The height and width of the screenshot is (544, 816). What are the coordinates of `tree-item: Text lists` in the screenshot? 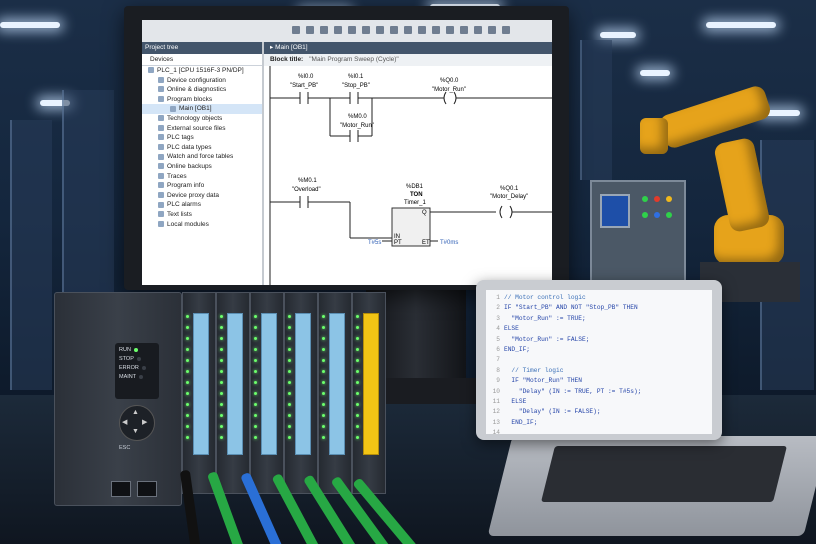 It's located at (202, 215).